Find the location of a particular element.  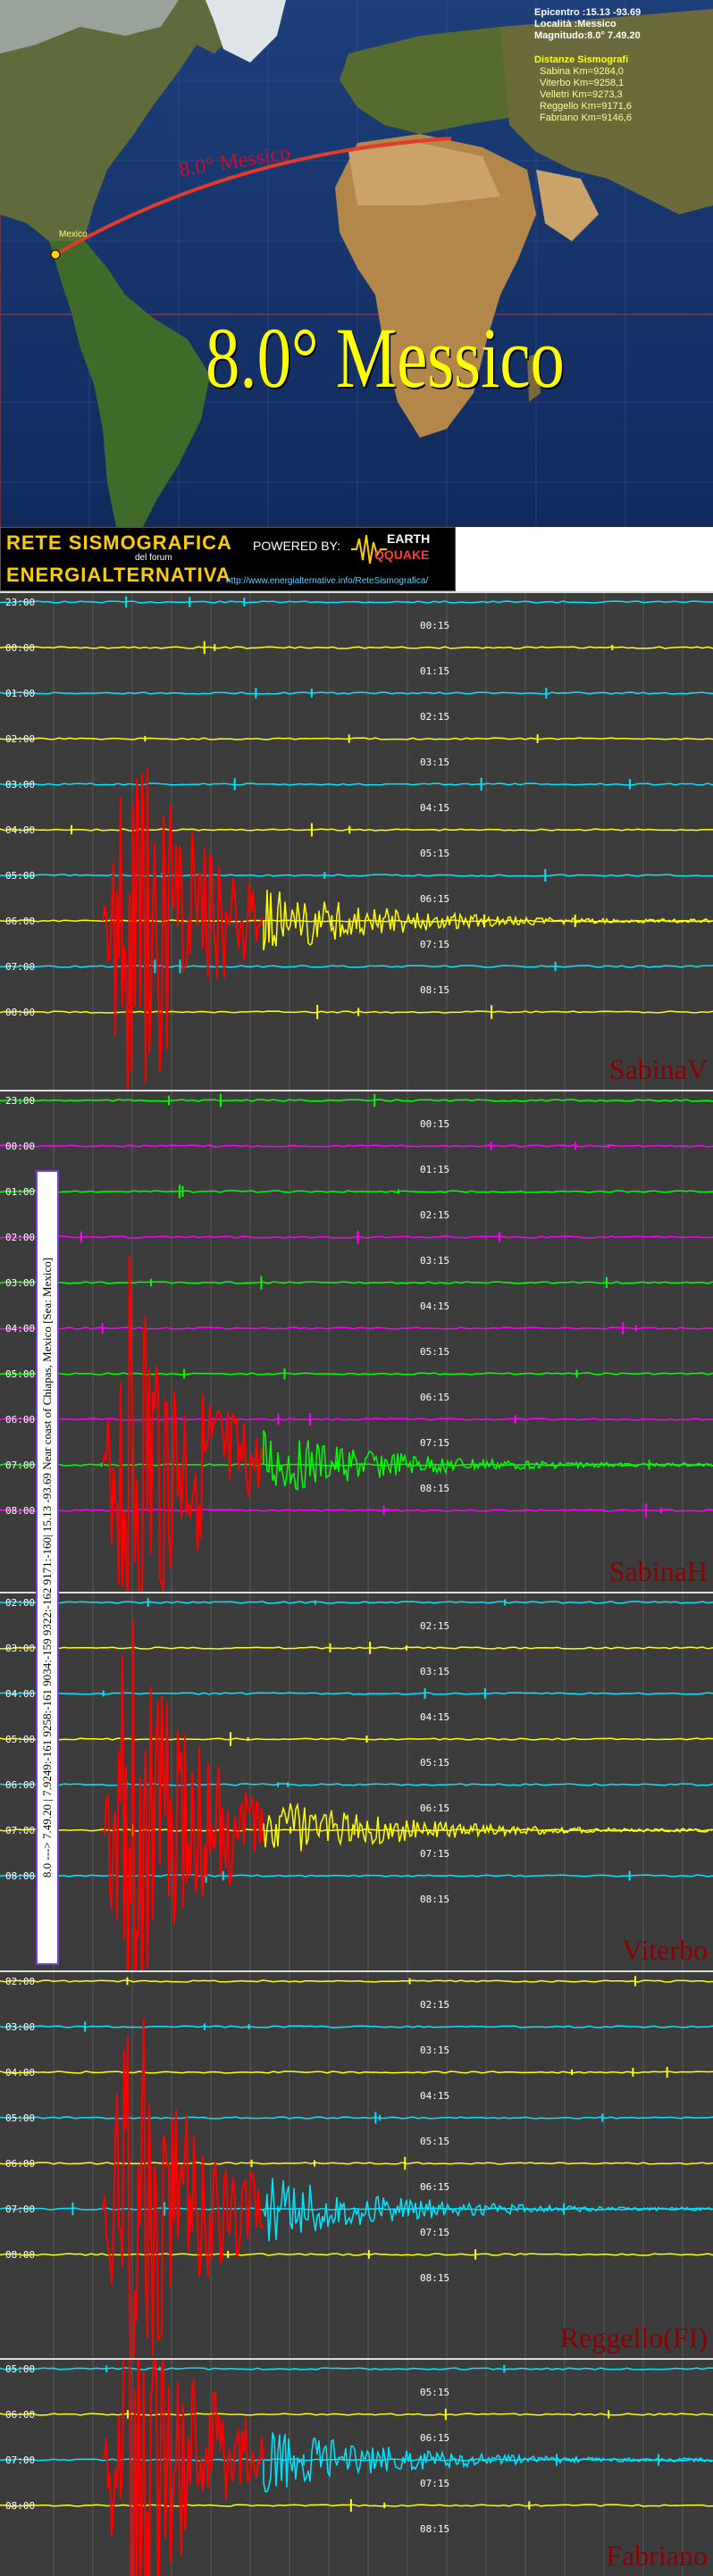

hour-label: 23:00 is located at coordinates (20, 602).